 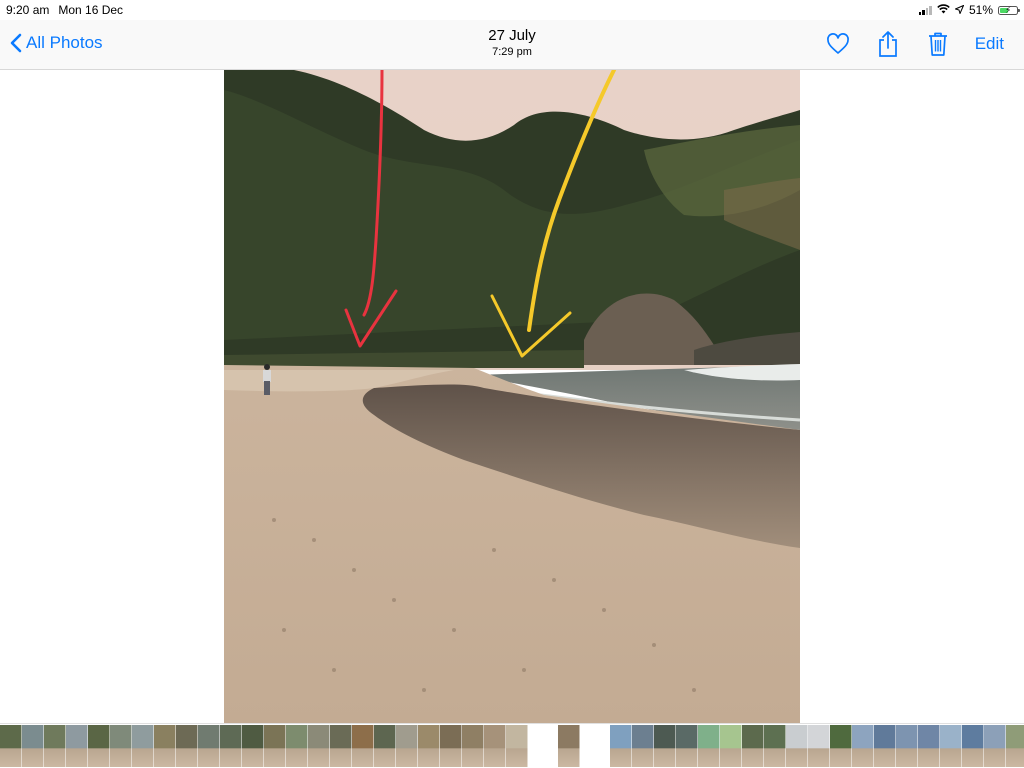 I want to click on status-bar: 9:20 am Mon 16 Dec 51% ⚡, so click(x=512, y=10).